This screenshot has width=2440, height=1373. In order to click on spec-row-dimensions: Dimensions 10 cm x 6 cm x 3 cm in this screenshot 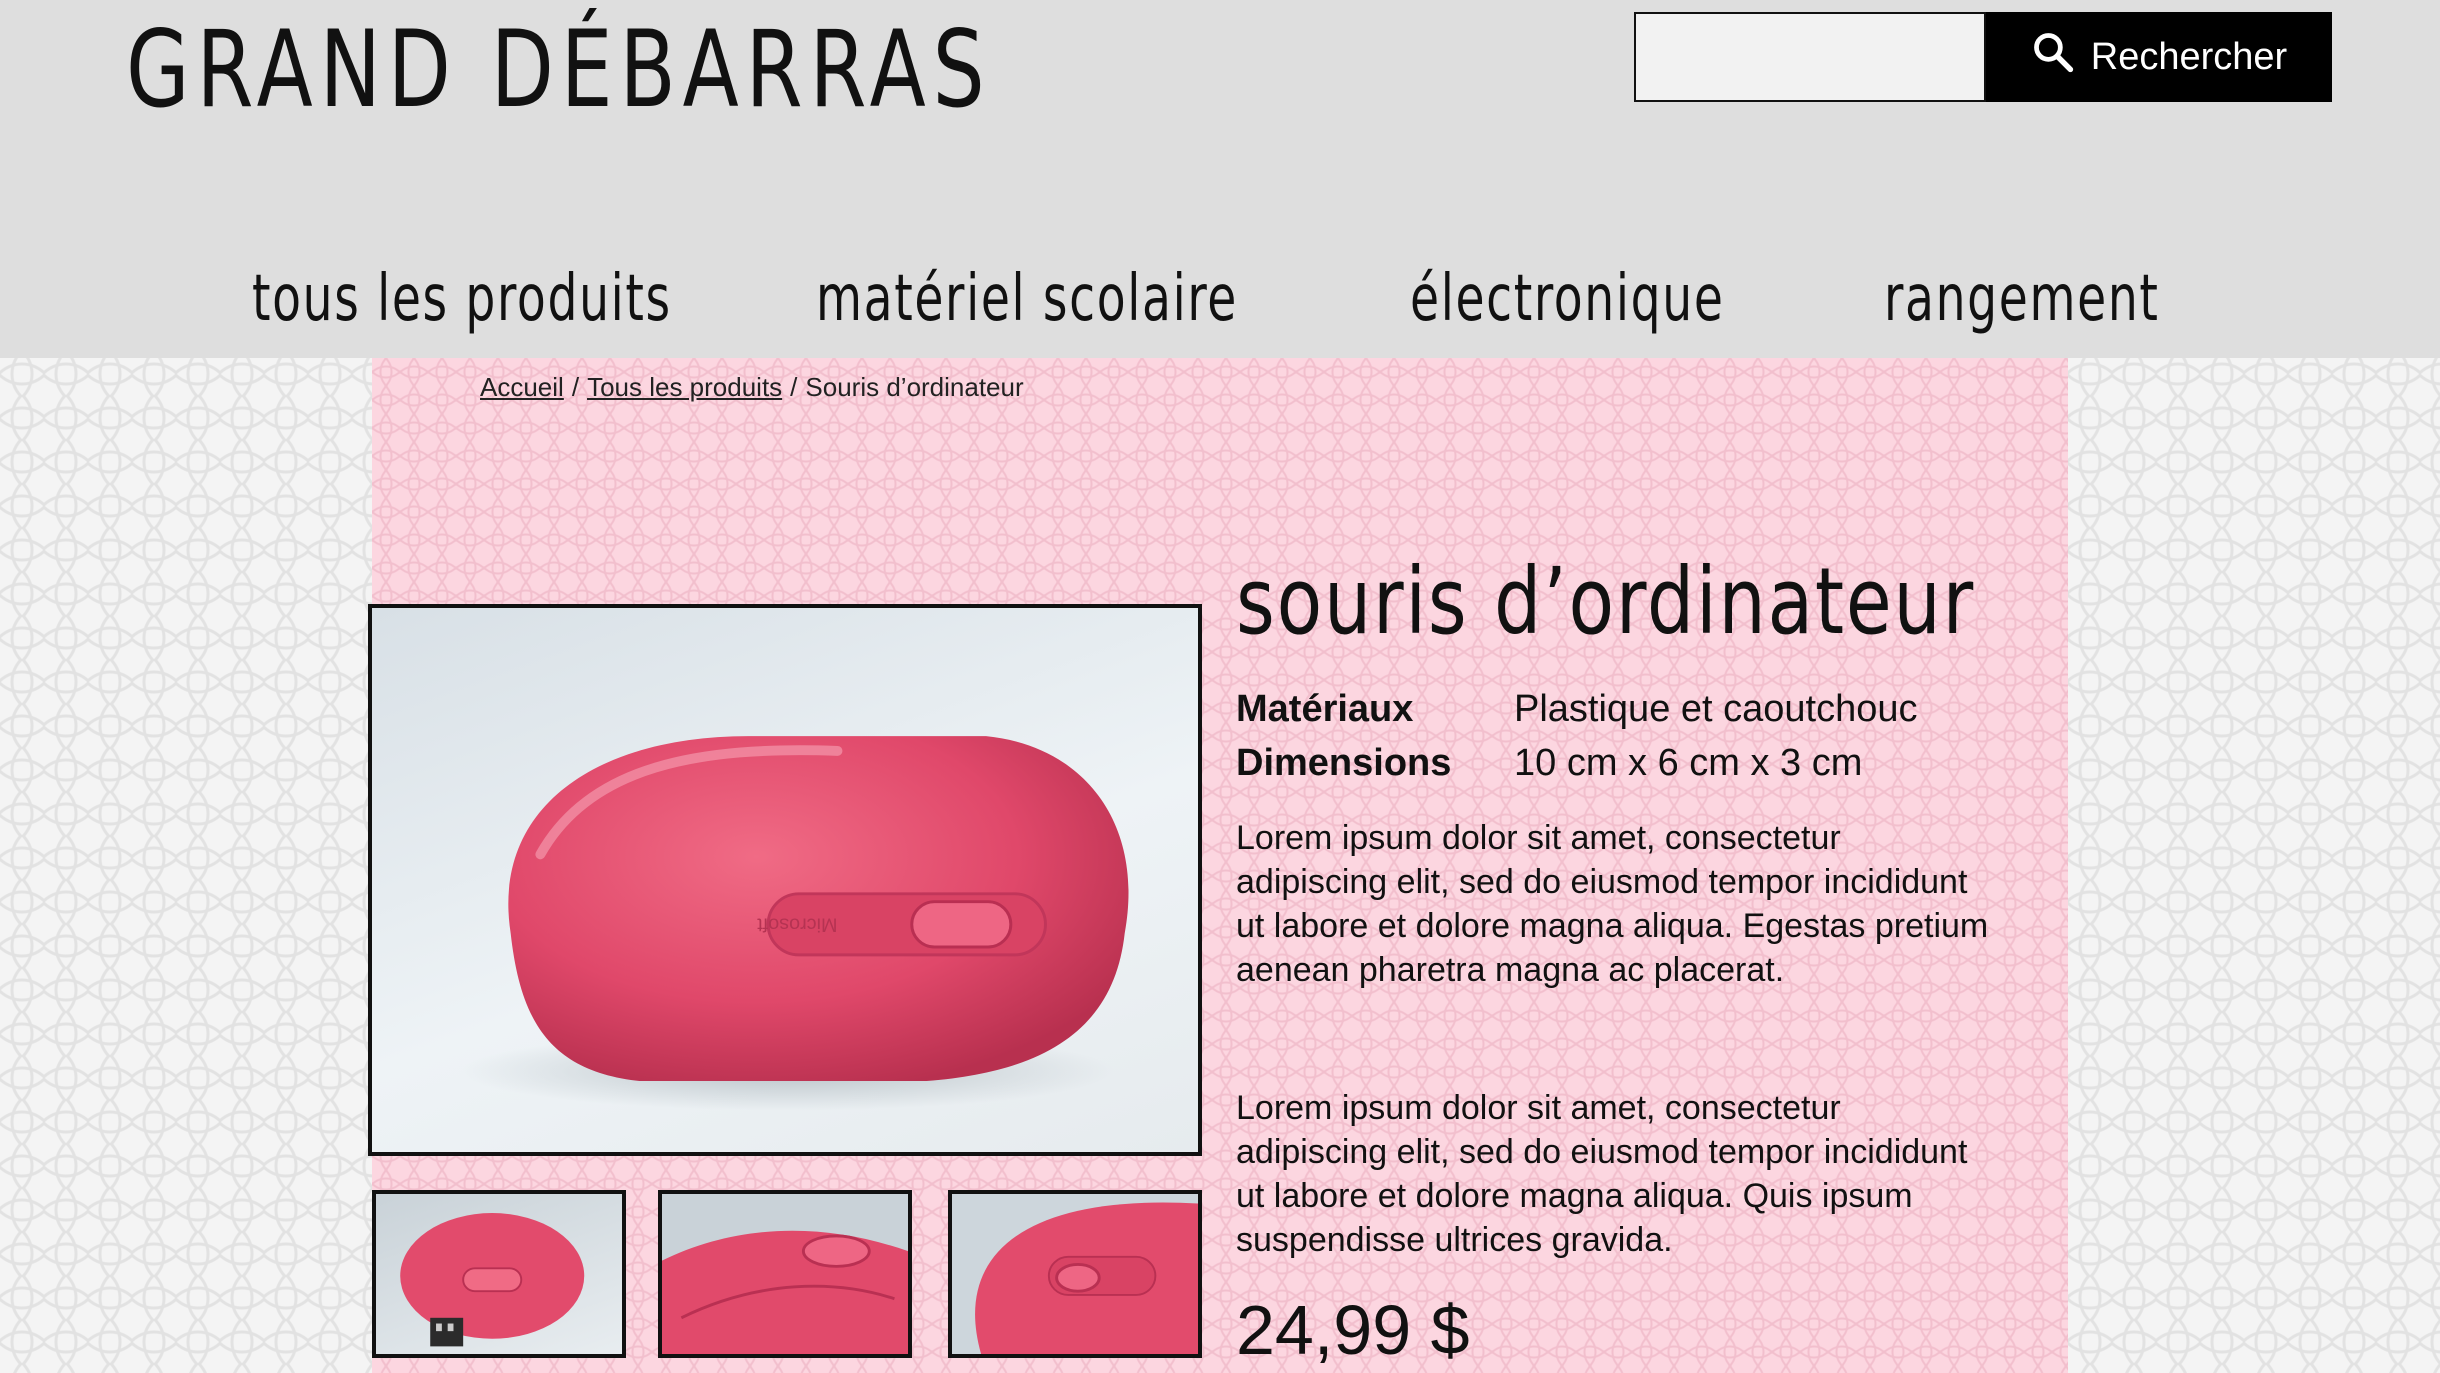, I will do `click(1577, 763)`.